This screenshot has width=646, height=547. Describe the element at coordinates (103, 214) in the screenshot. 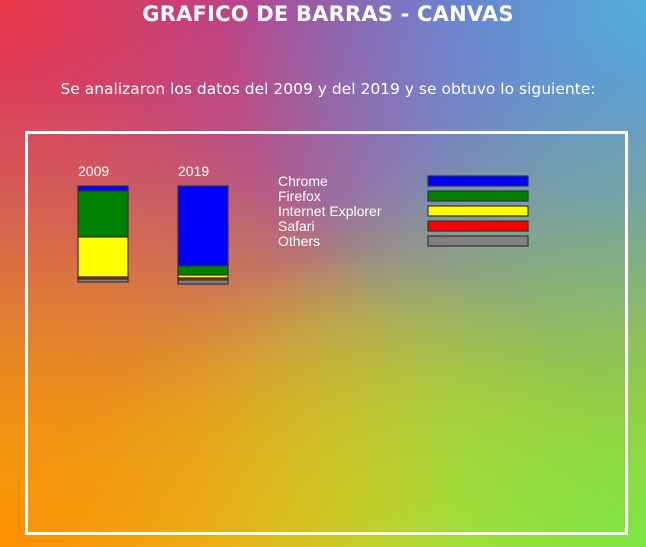

I see `bar-segment-2009-firefox` at that location.